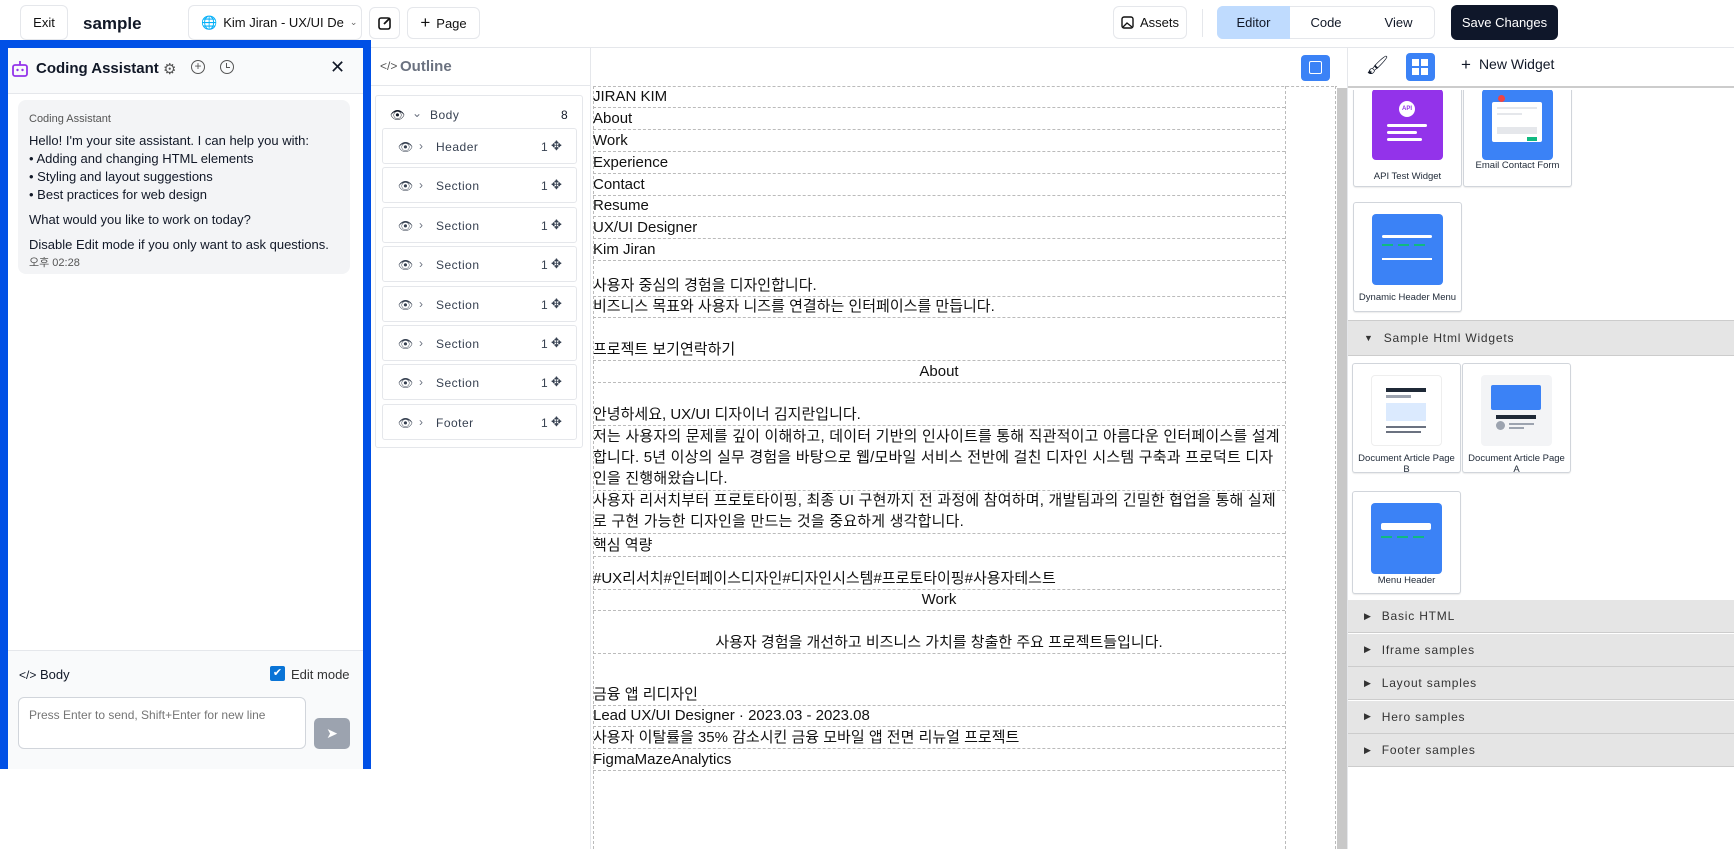  Describe the element at coordinates (479, 146) in the screenshot. I see `outline-item-header: 👁 › Header 1 ✥` at that location.